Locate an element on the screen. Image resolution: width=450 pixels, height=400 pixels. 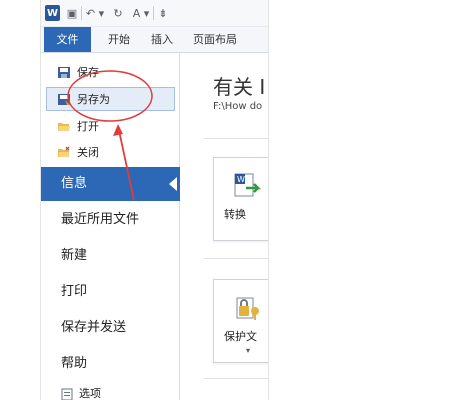
font-color-icon: A ▾ is located at coordinates (141, 13).